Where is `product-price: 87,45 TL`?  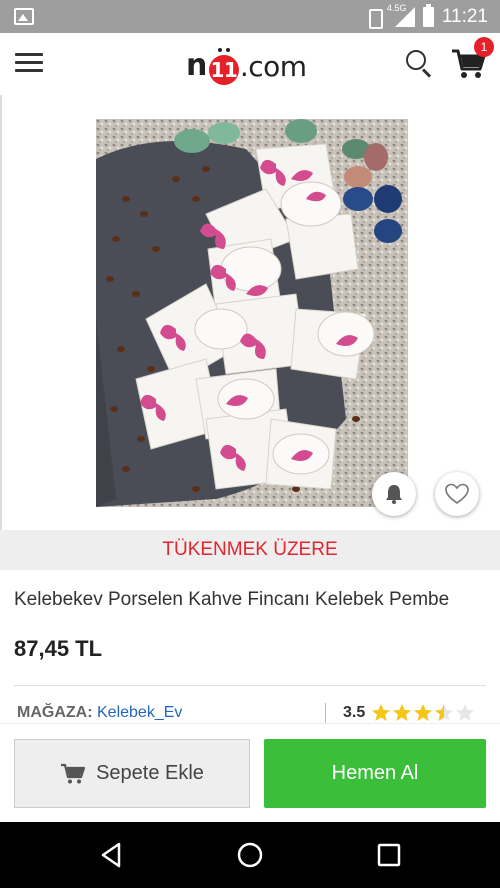
product-price: 87,45 TL is located at coordinates (58, 648).